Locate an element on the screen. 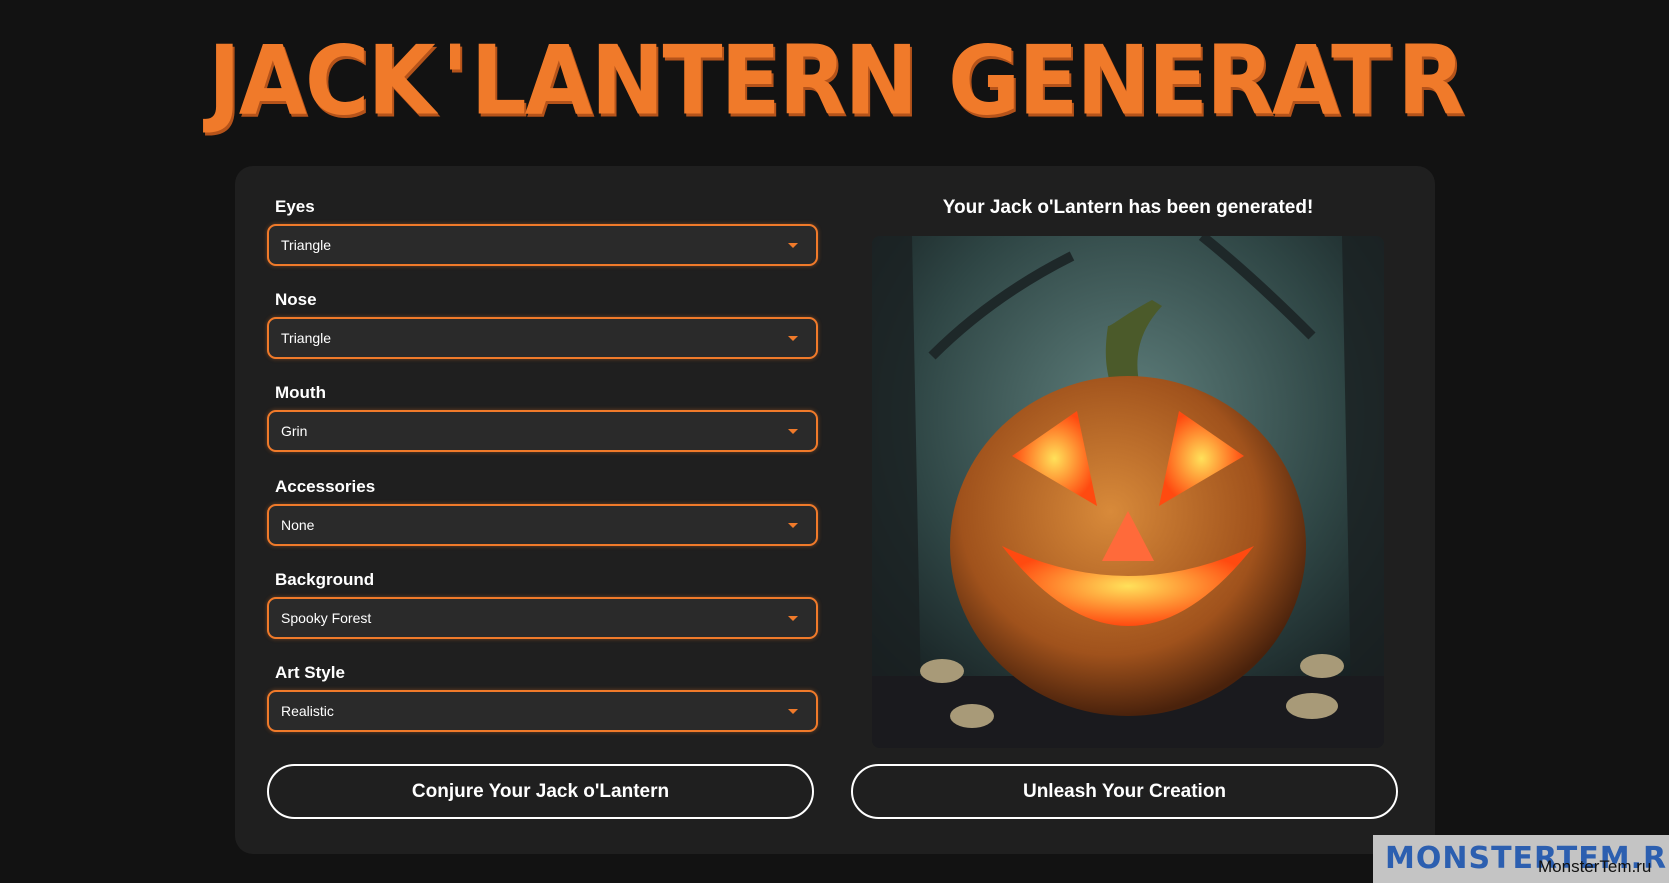 This screenshot has width=1669, height=883. title-text: GENERAT is located at coordinates (1169, 80).